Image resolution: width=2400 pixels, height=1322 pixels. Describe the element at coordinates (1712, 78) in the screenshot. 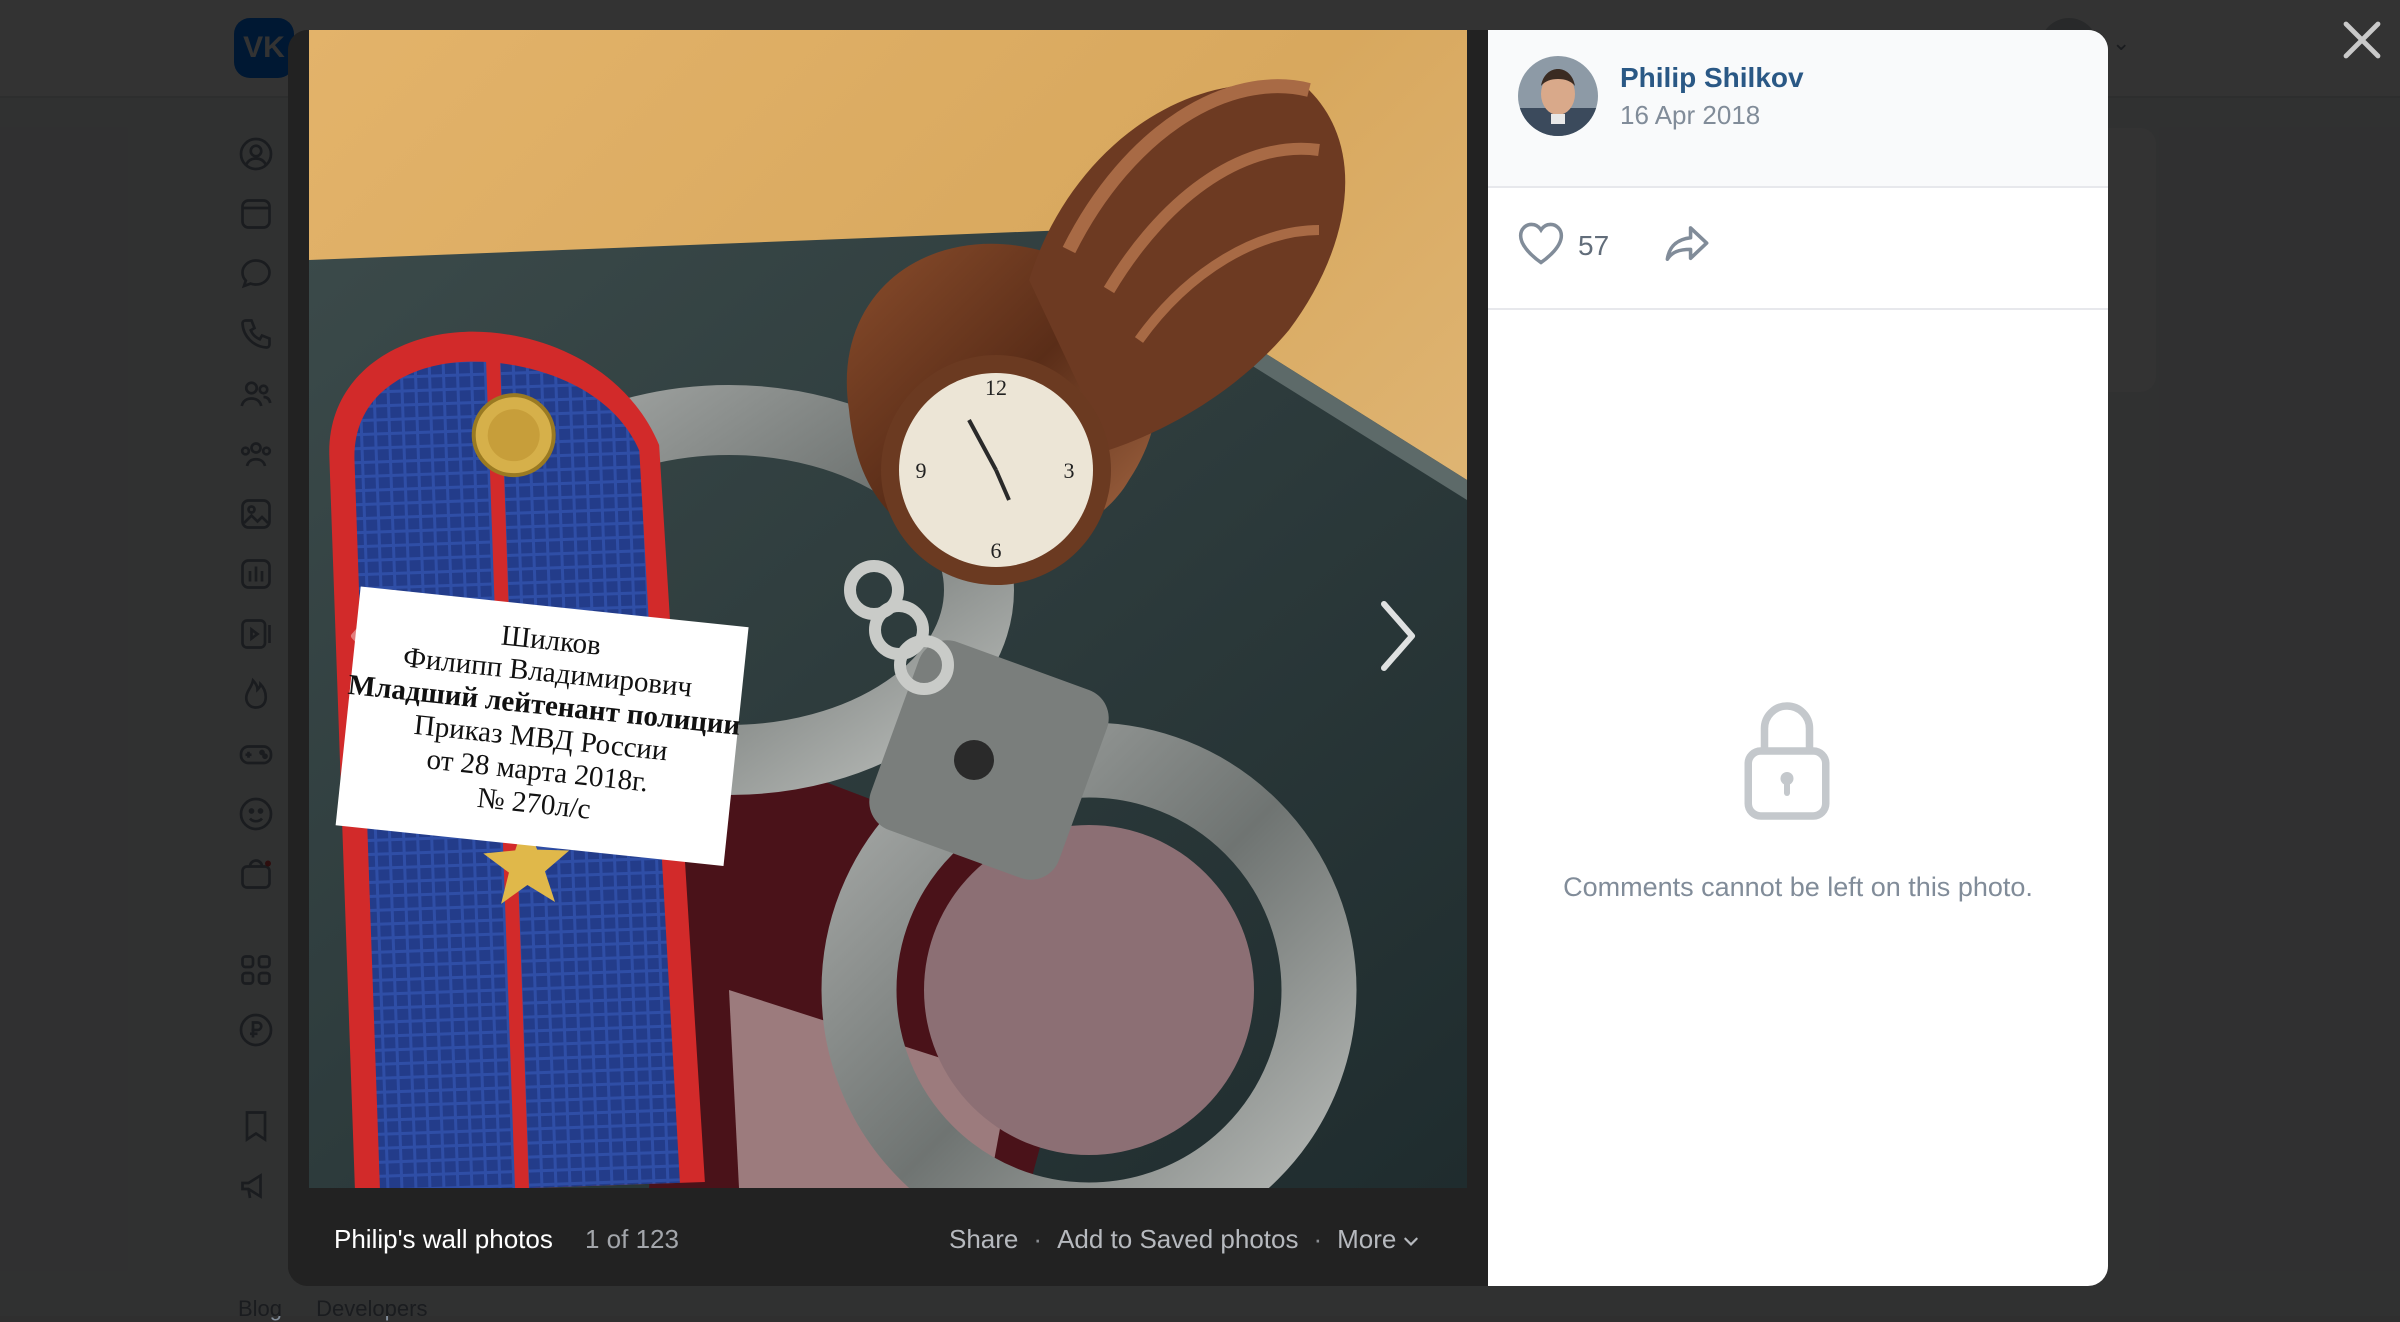

I see `author-name-link: Philip Shilkov` at that location.